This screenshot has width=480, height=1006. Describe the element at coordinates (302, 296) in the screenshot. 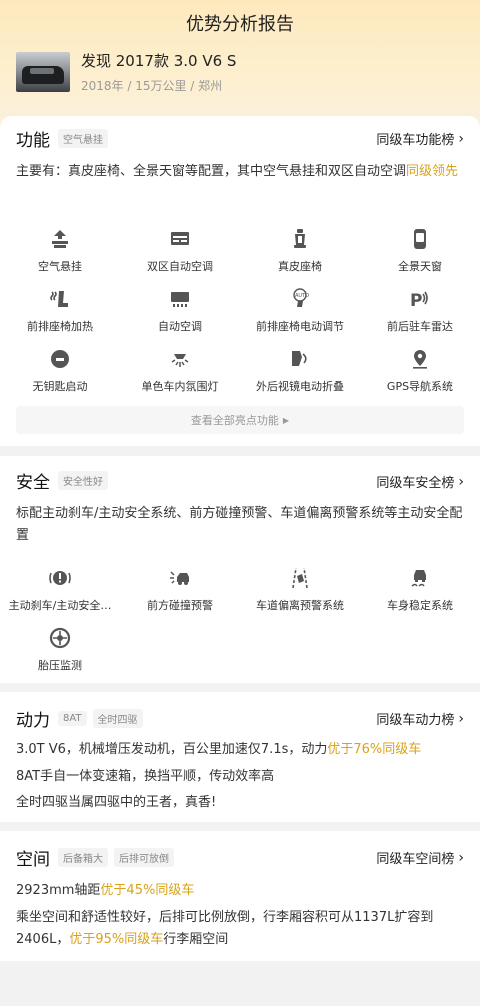

I see `svg-text: AUTO` at that location.